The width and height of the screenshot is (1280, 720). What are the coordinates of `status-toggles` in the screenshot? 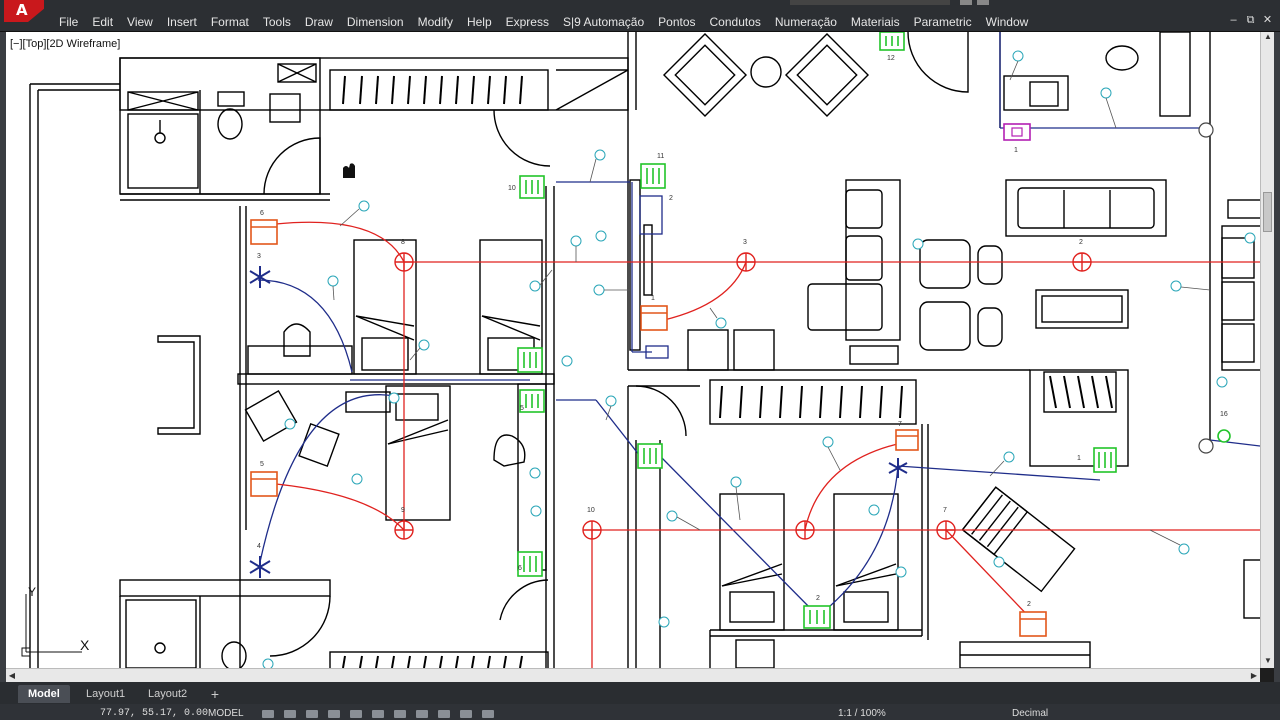 It's located at (378, 714).